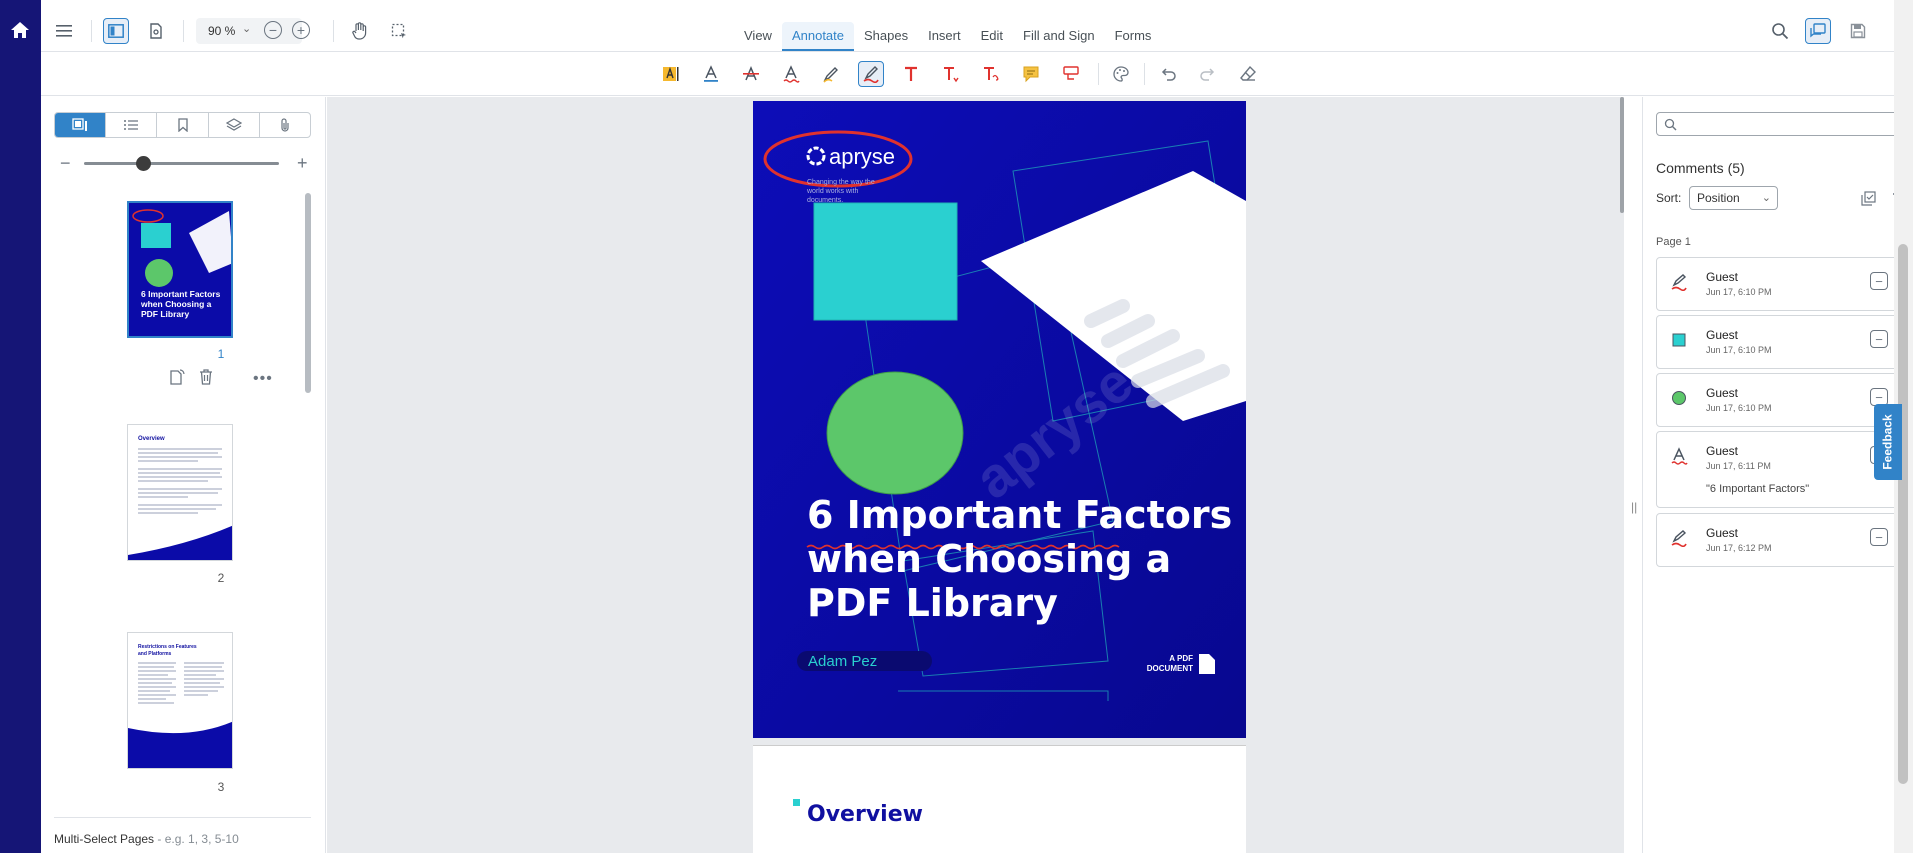 This screenshot has height=853, width=1913. Describe the element at coordinates (989, 559) in the screenshot. I see `doc-title-line-2: when Choosing a` at that location.